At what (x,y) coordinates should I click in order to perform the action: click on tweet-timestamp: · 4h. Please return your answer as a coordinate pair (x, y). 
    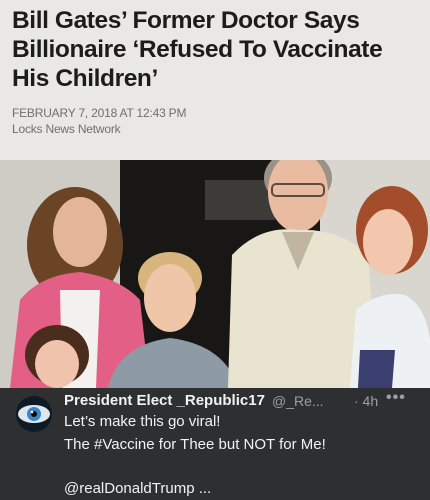
    Looking at the image, I should click on (366, 401).